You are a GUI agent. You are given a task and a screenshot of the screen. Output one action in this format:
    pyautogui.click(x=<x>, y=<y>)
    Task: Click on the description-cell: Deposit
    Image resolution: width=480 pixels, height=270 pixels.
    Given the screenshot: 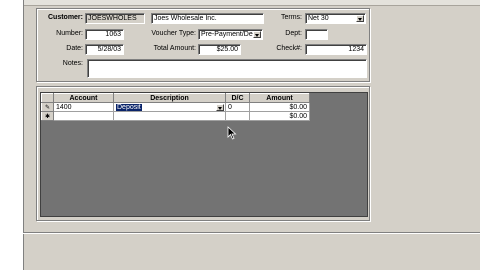 What is the action you would take?
    pyautogui.click(x=169, y=107)
    